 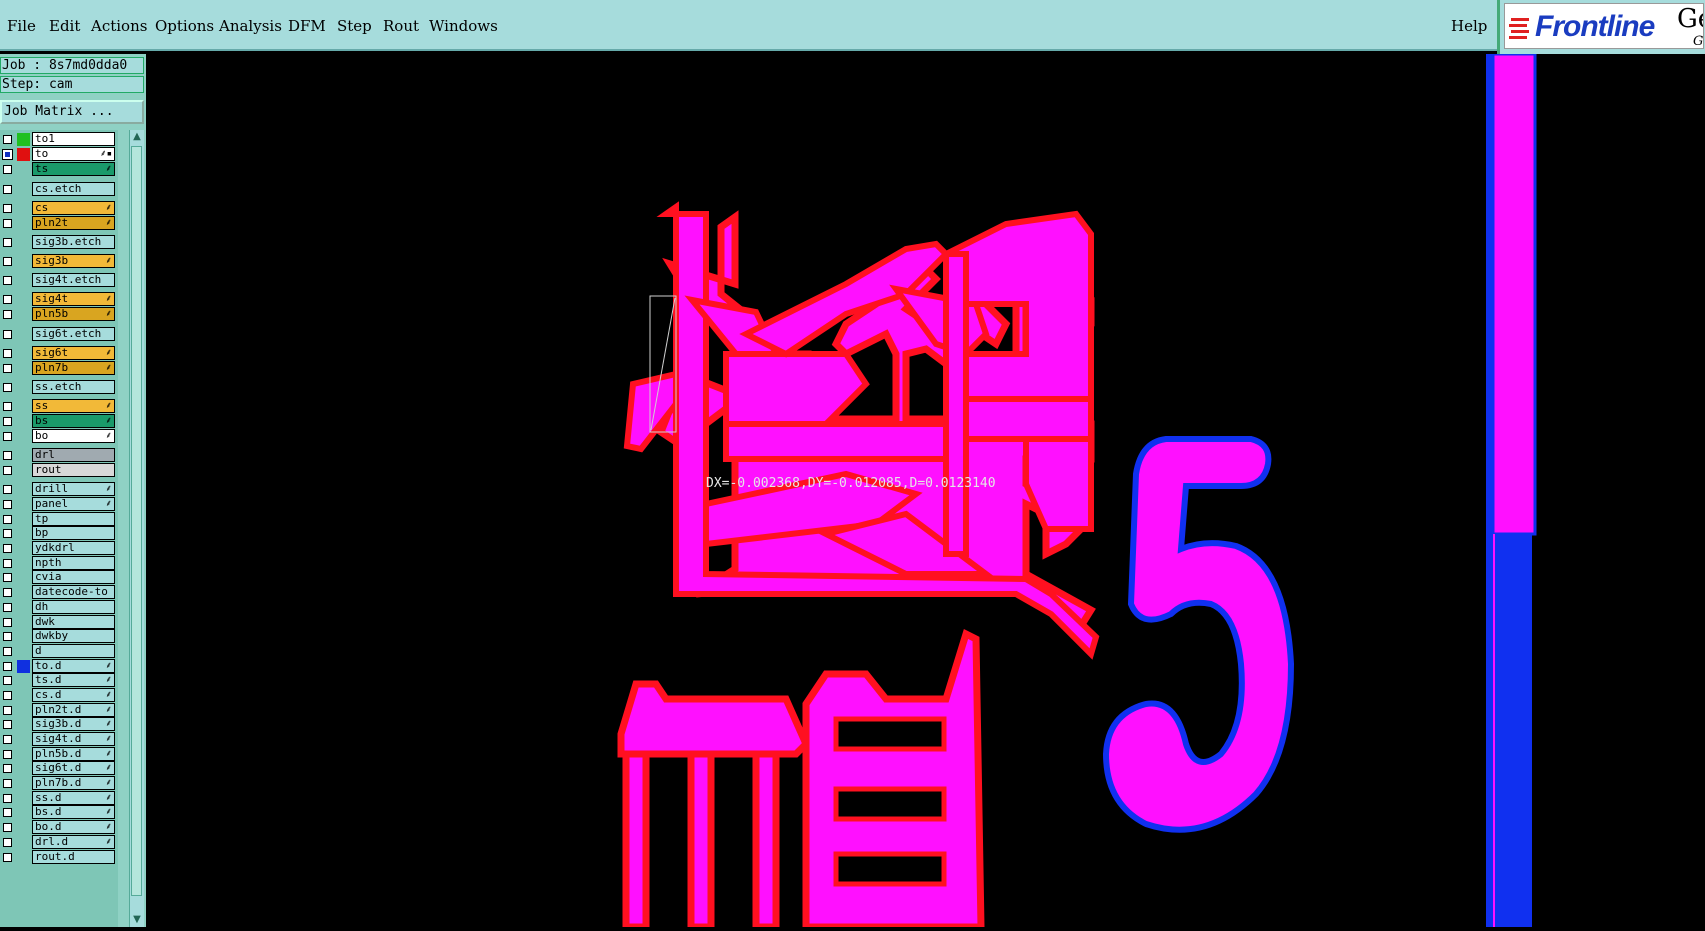 I want to click on layer-row: sig6t.d ⸙, so click(x=59, y=768).